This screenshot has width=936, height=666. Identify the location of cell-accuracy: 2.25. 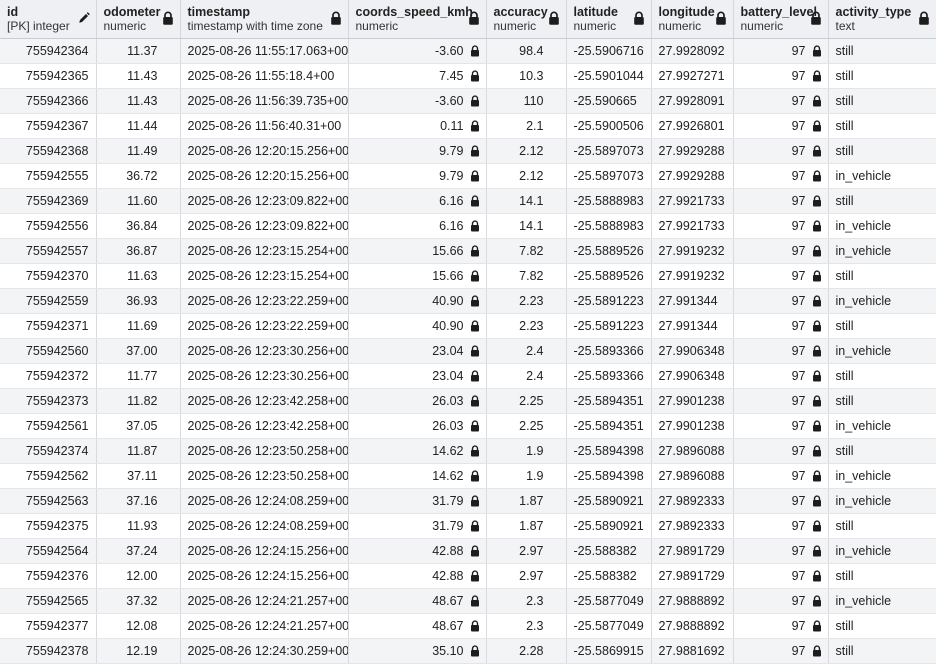
(526, 426).